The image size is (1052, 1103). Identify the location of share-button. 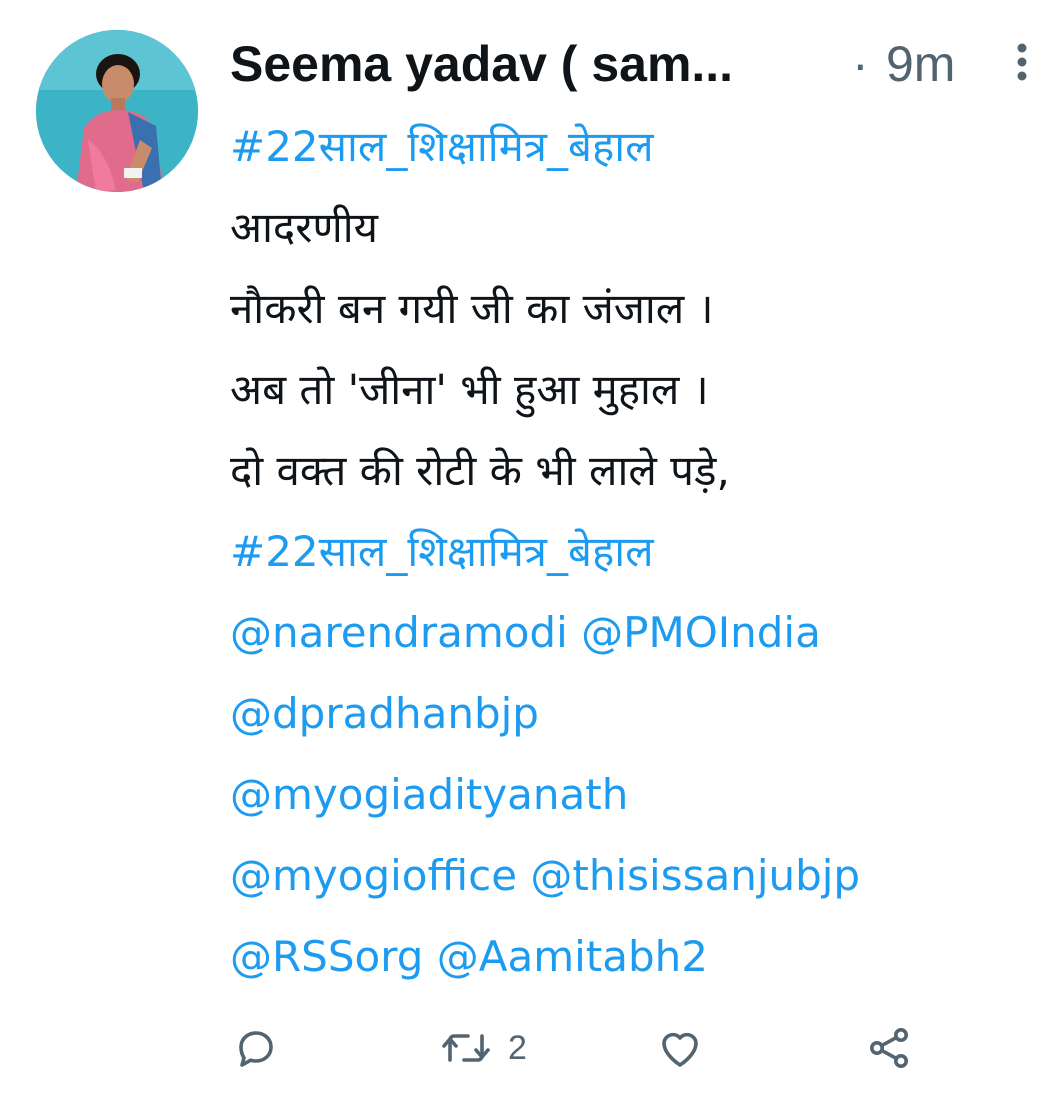
(889, 1048).